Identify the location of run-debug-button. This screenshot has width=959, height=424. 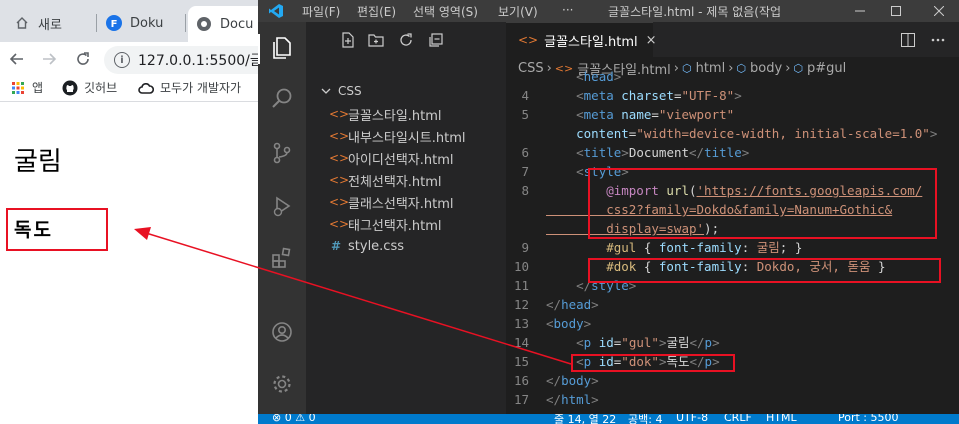
(282, 206).